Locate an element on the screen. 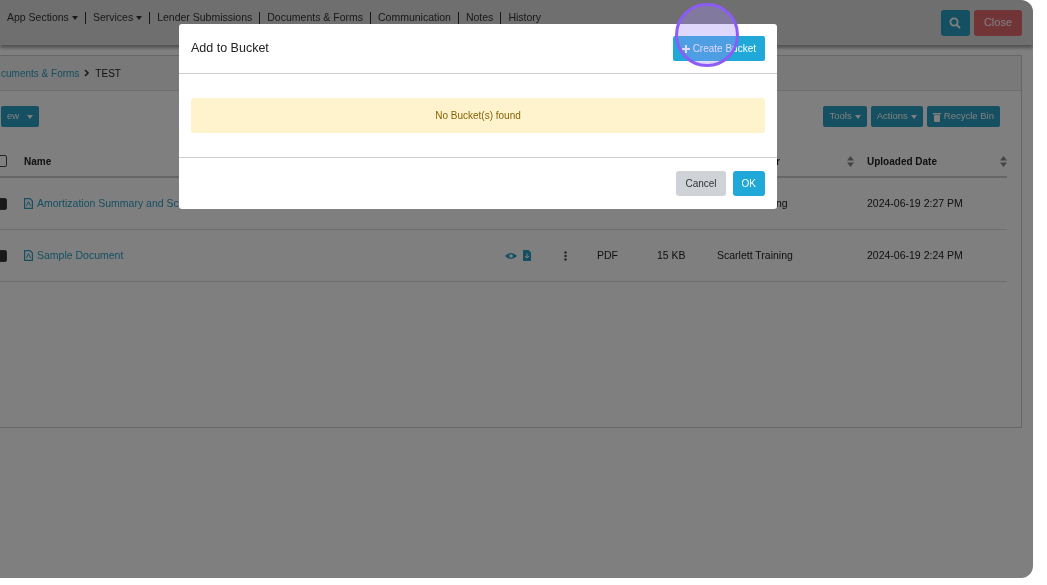  plus-icon is located at coordinates (685, 48).